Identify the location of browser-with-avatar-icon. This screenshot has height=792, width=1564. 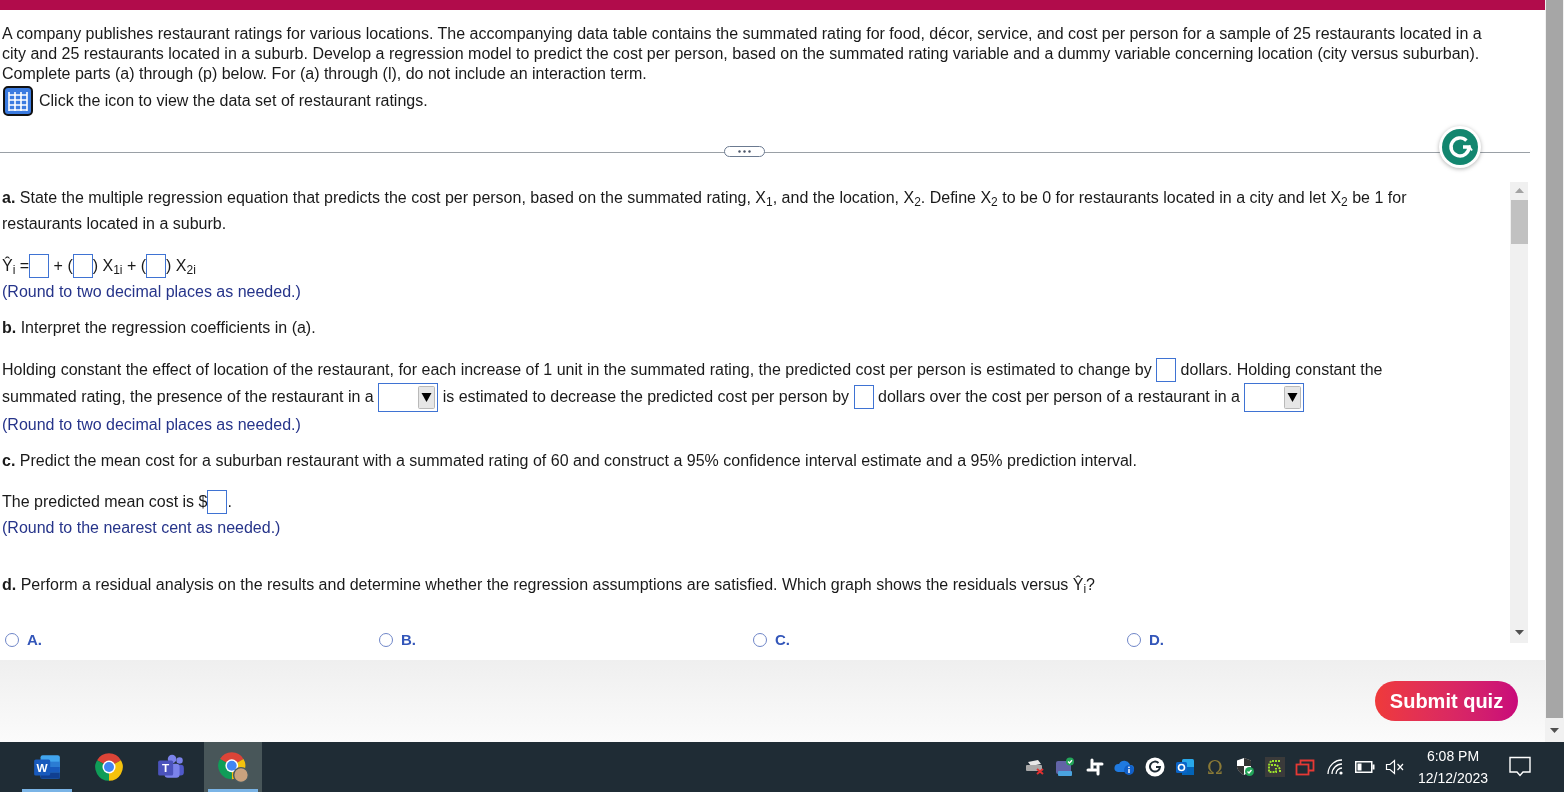
(233, 766).